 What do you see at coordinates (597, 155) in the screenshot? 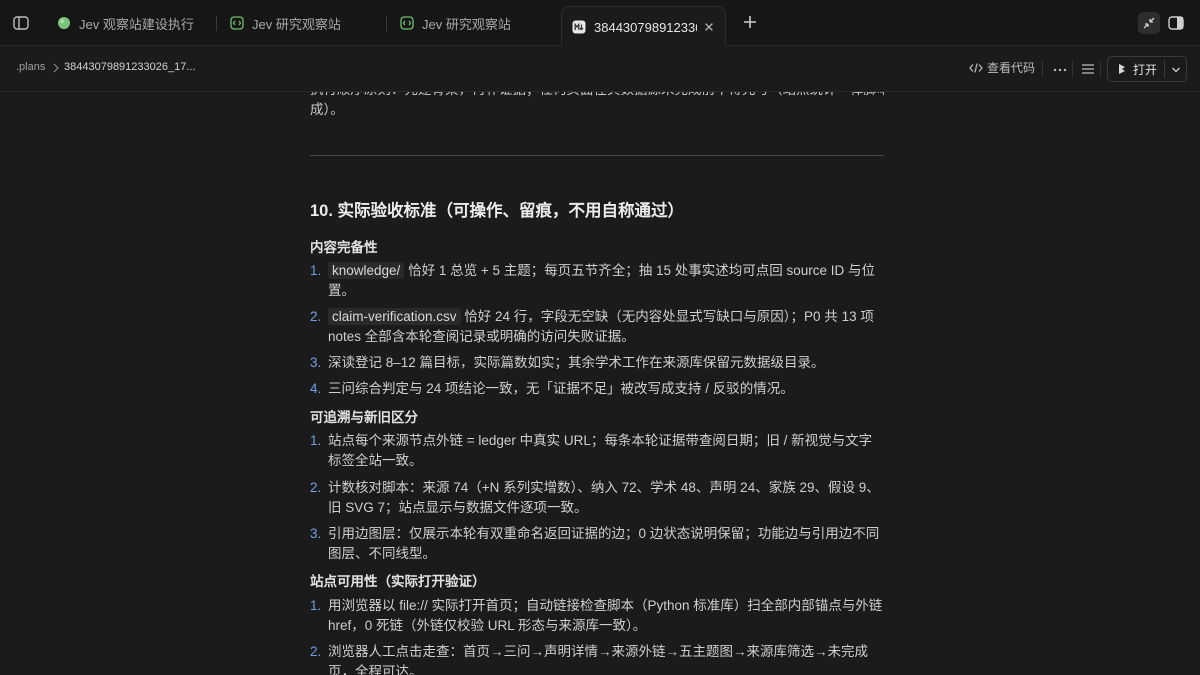
I see `horizontal-rule` at bounding box center [597, 155].